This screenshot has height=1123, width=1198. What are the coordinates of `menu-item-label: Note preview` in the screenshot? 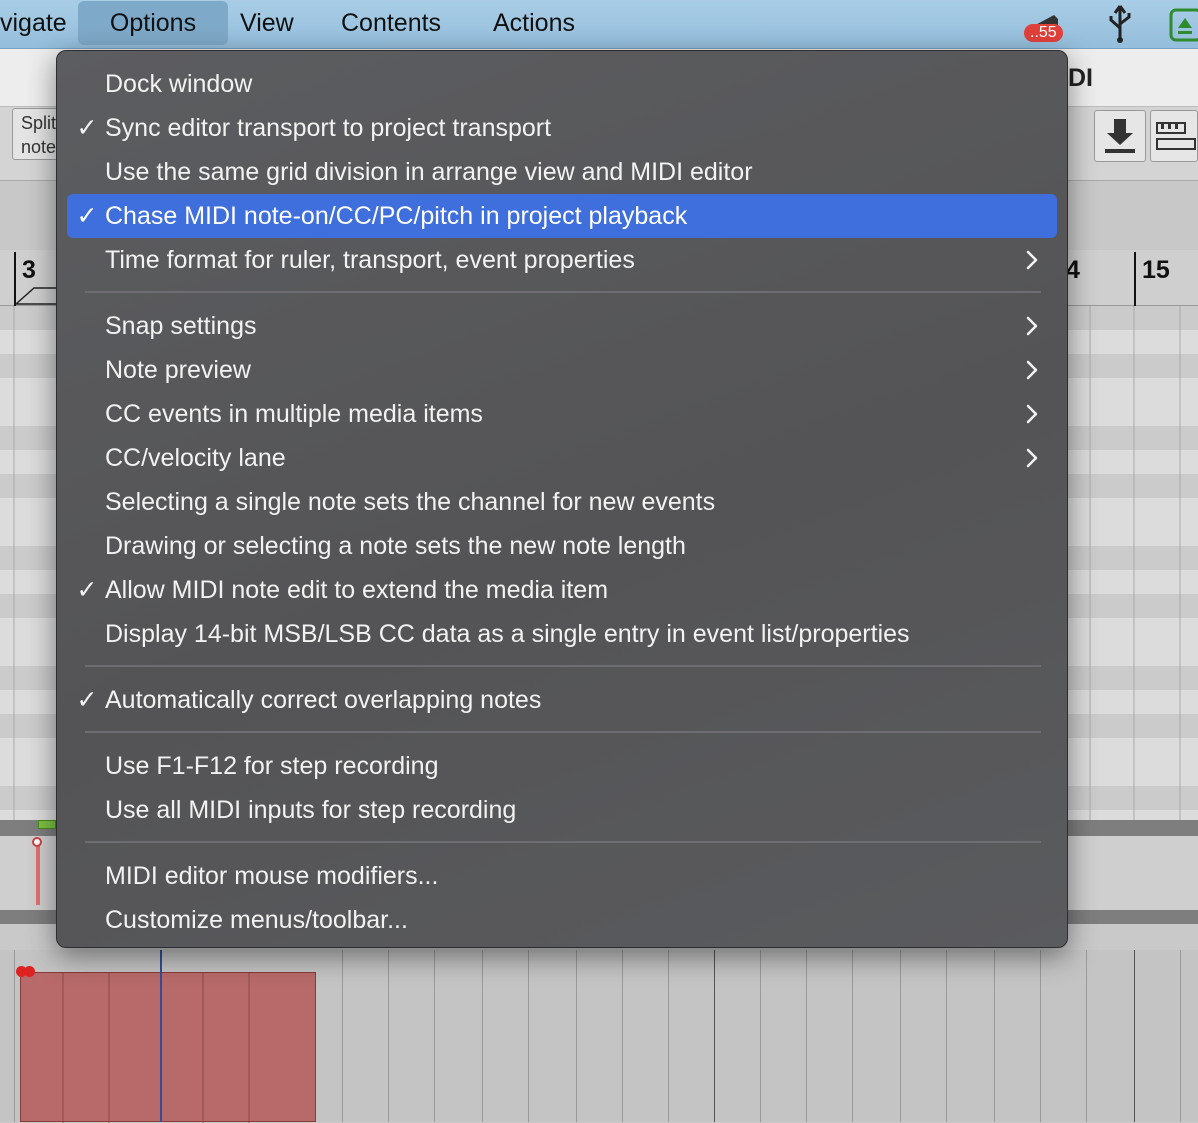 It's located at (178, 370).